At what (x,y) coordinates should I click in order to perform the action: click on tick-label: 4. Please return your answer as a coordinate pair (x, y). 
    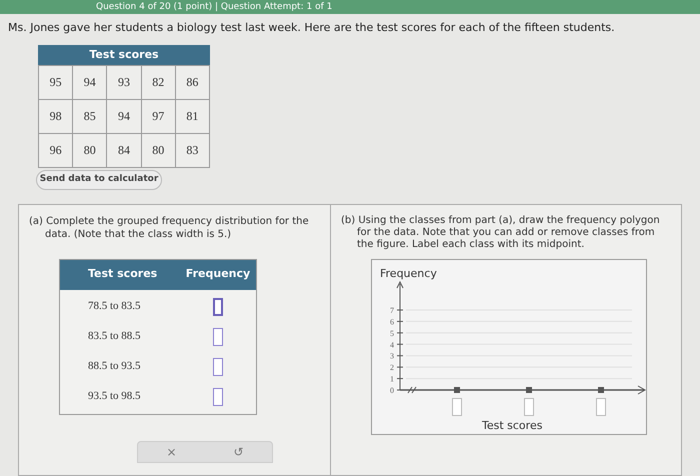
    Looking at the image, I should click on (392, 344).